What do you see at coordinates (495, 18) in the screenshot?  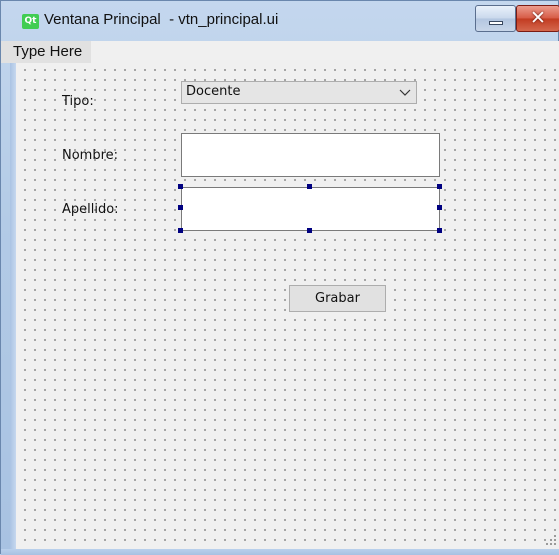 I see `minimize-button` at bounding box center [495, 18].